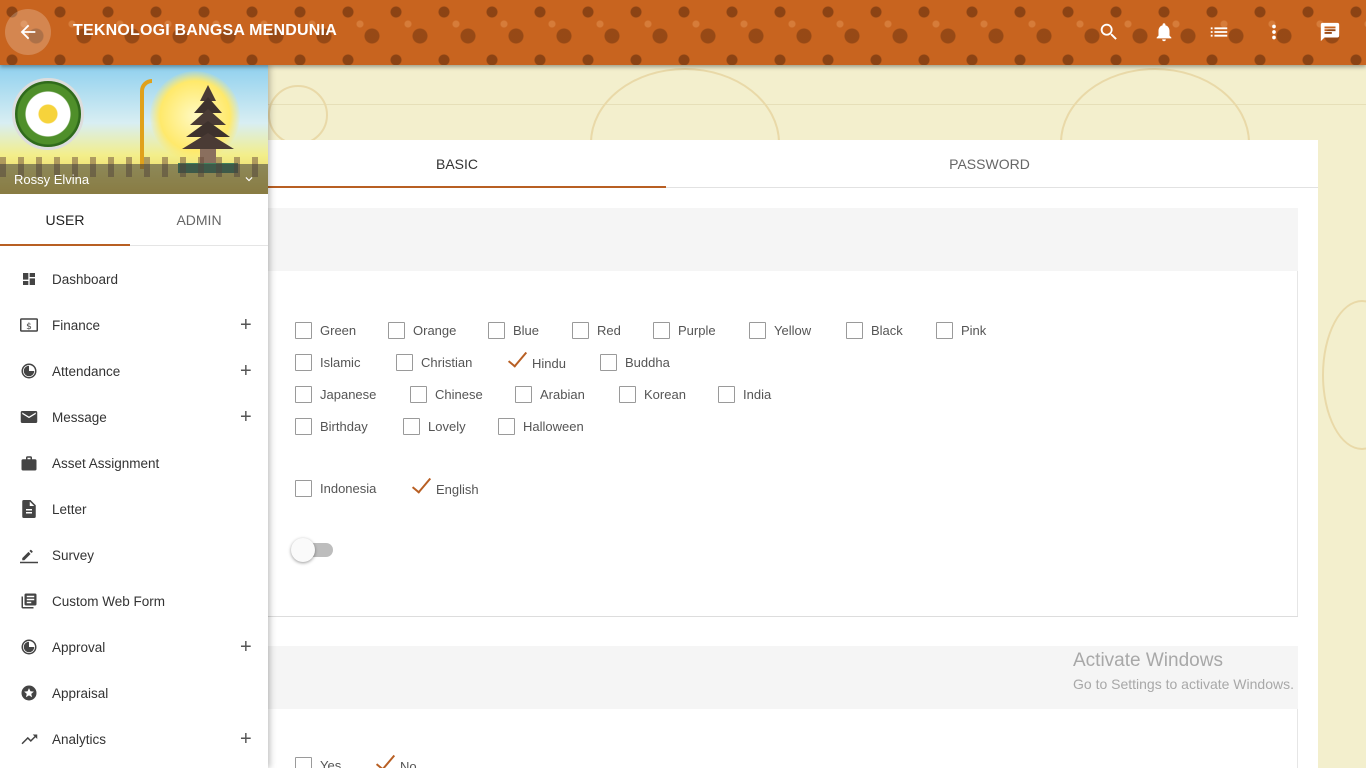 This screenshot has width=1366, height=768. I want to click on checkbox-label: Yellow, so click(793, 330).